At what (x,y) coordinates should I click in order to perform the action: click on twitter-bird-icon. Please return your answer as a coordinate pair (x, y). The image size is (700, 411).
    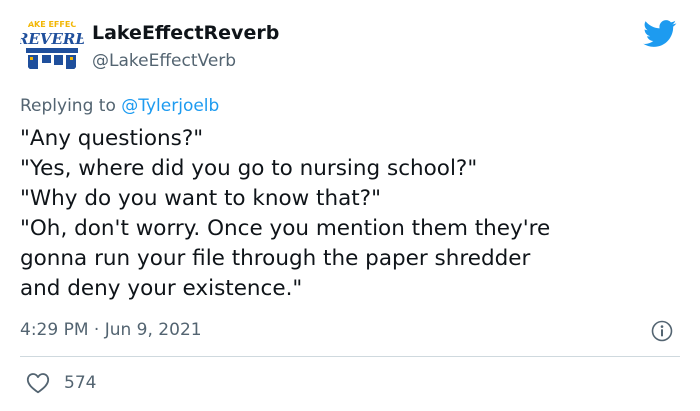
    Looking at the image, I should click on (660, 34).